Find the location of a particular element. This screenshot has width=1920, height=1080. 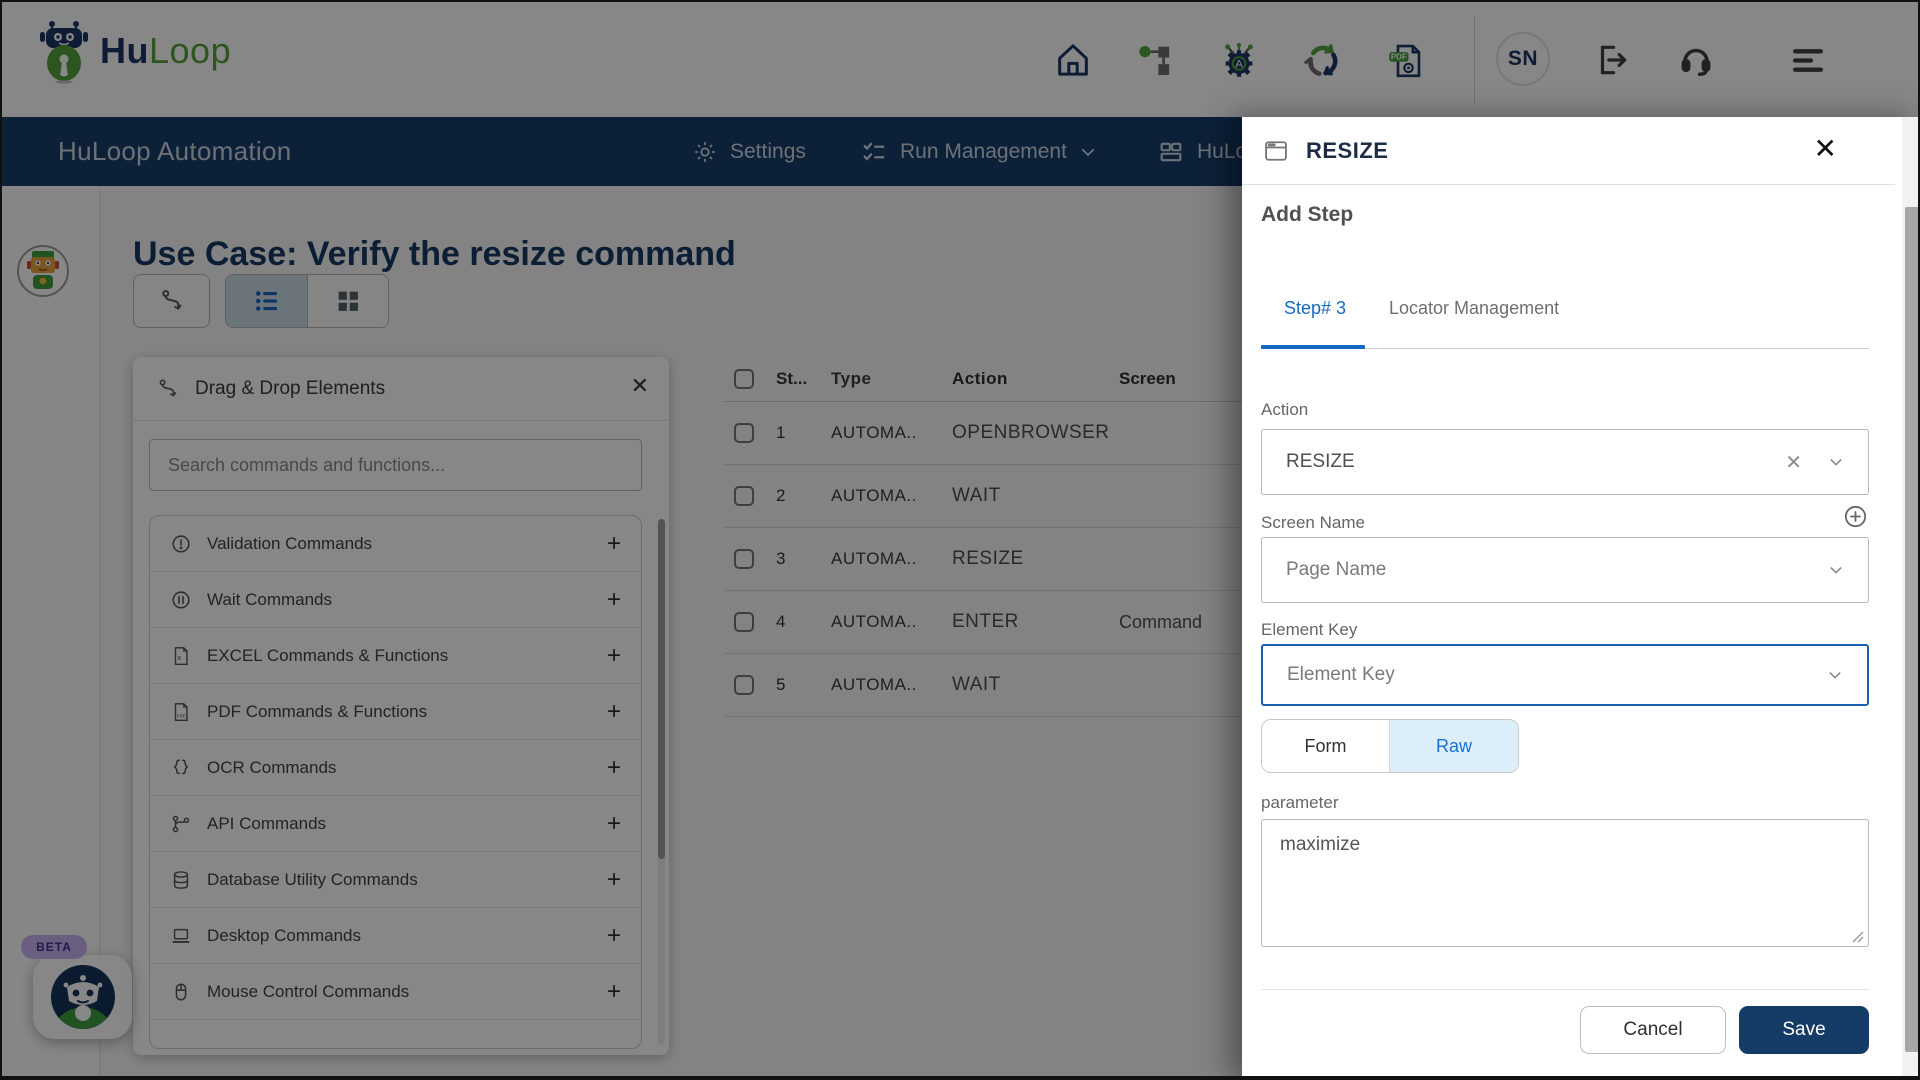

drawer-header: RESIZE is located at coordinates (1568, 151).